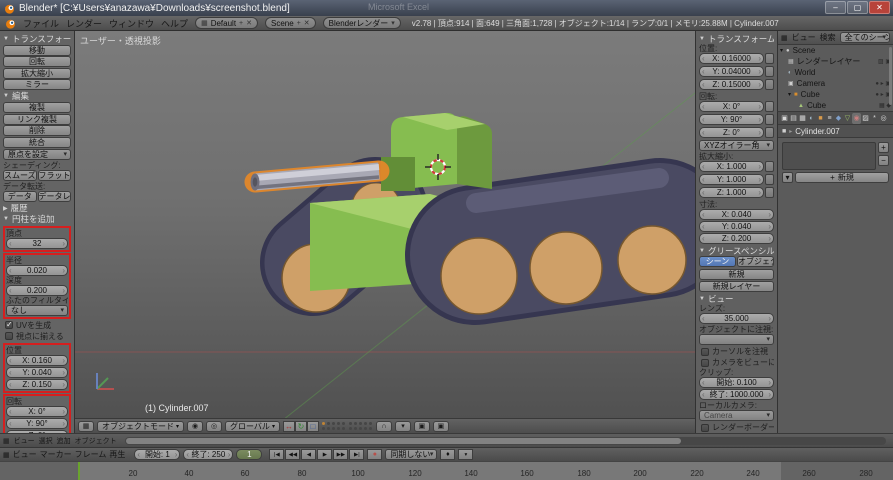  What do you see at coordinates (37, 219) in the screenshot?
I see `panel-header-add-cylinder: ▼ 円柱を追加` at bounding box center [37, 219].